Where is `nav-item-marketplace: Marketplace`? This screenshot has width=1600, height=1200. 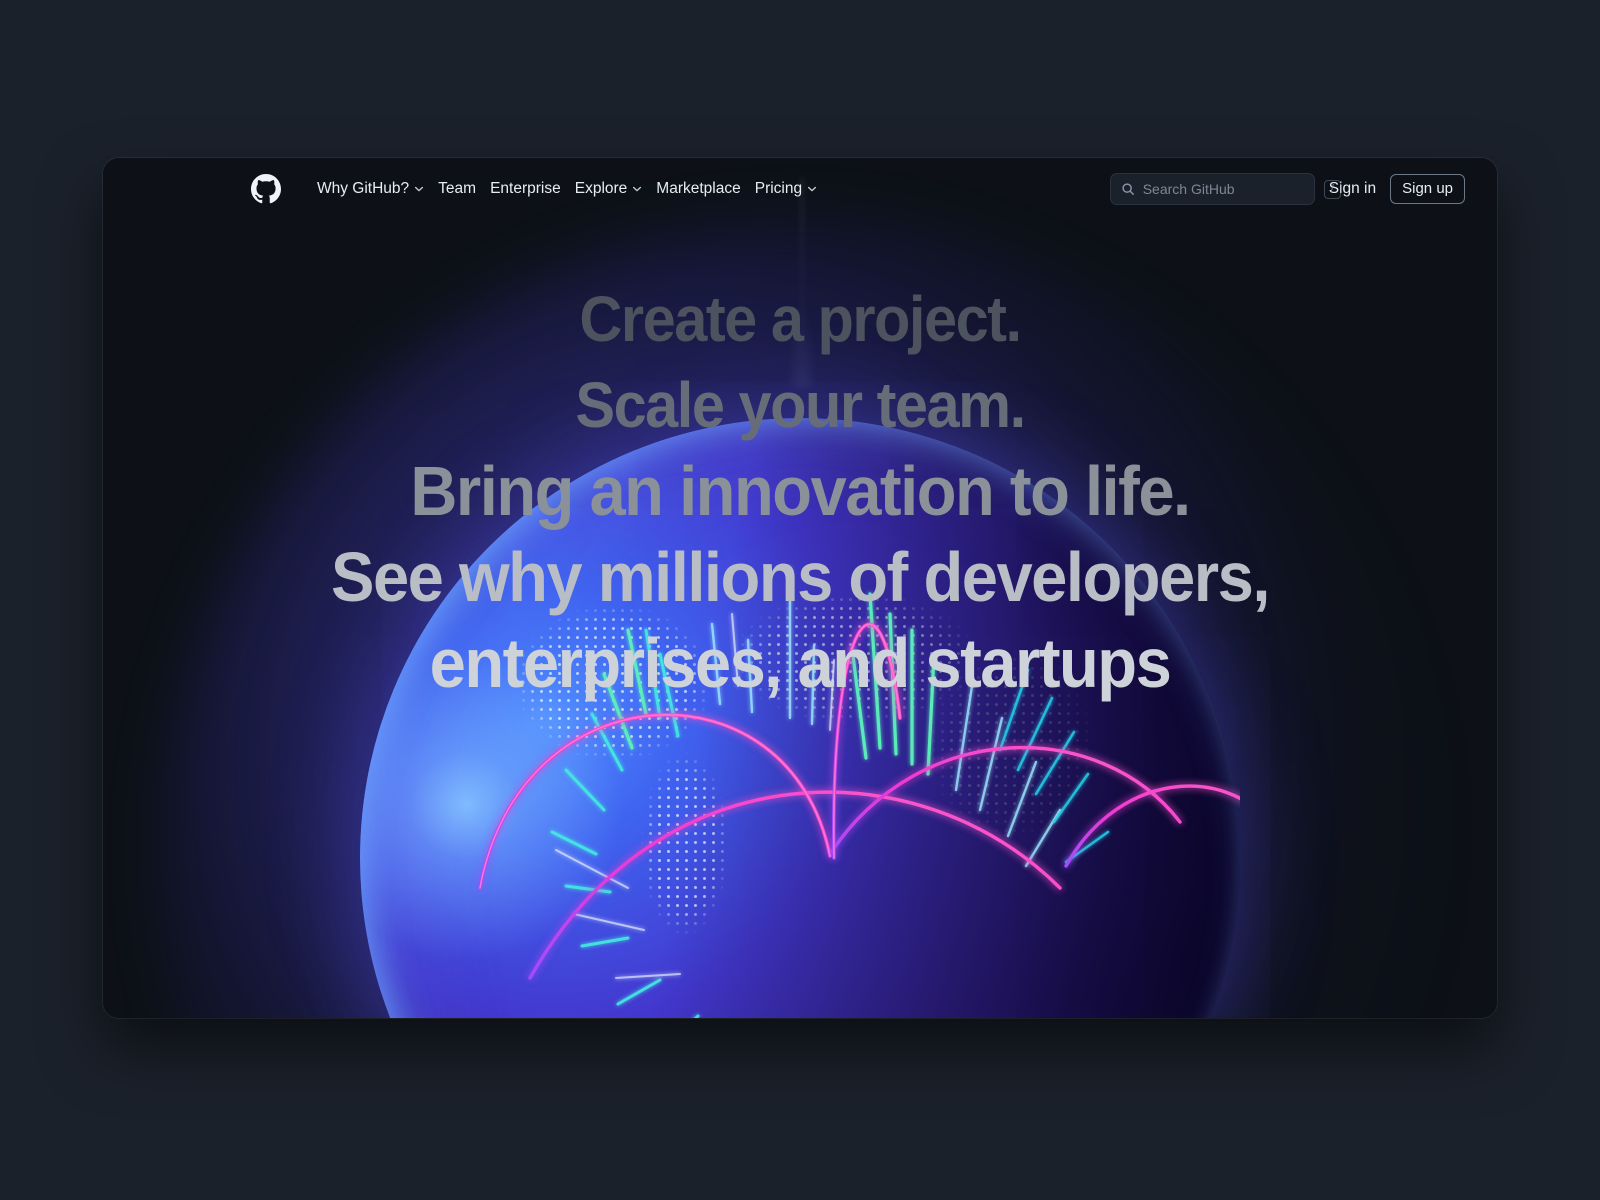
nav-item-marketplace: Marketplace is located at coordinates (698, 189).